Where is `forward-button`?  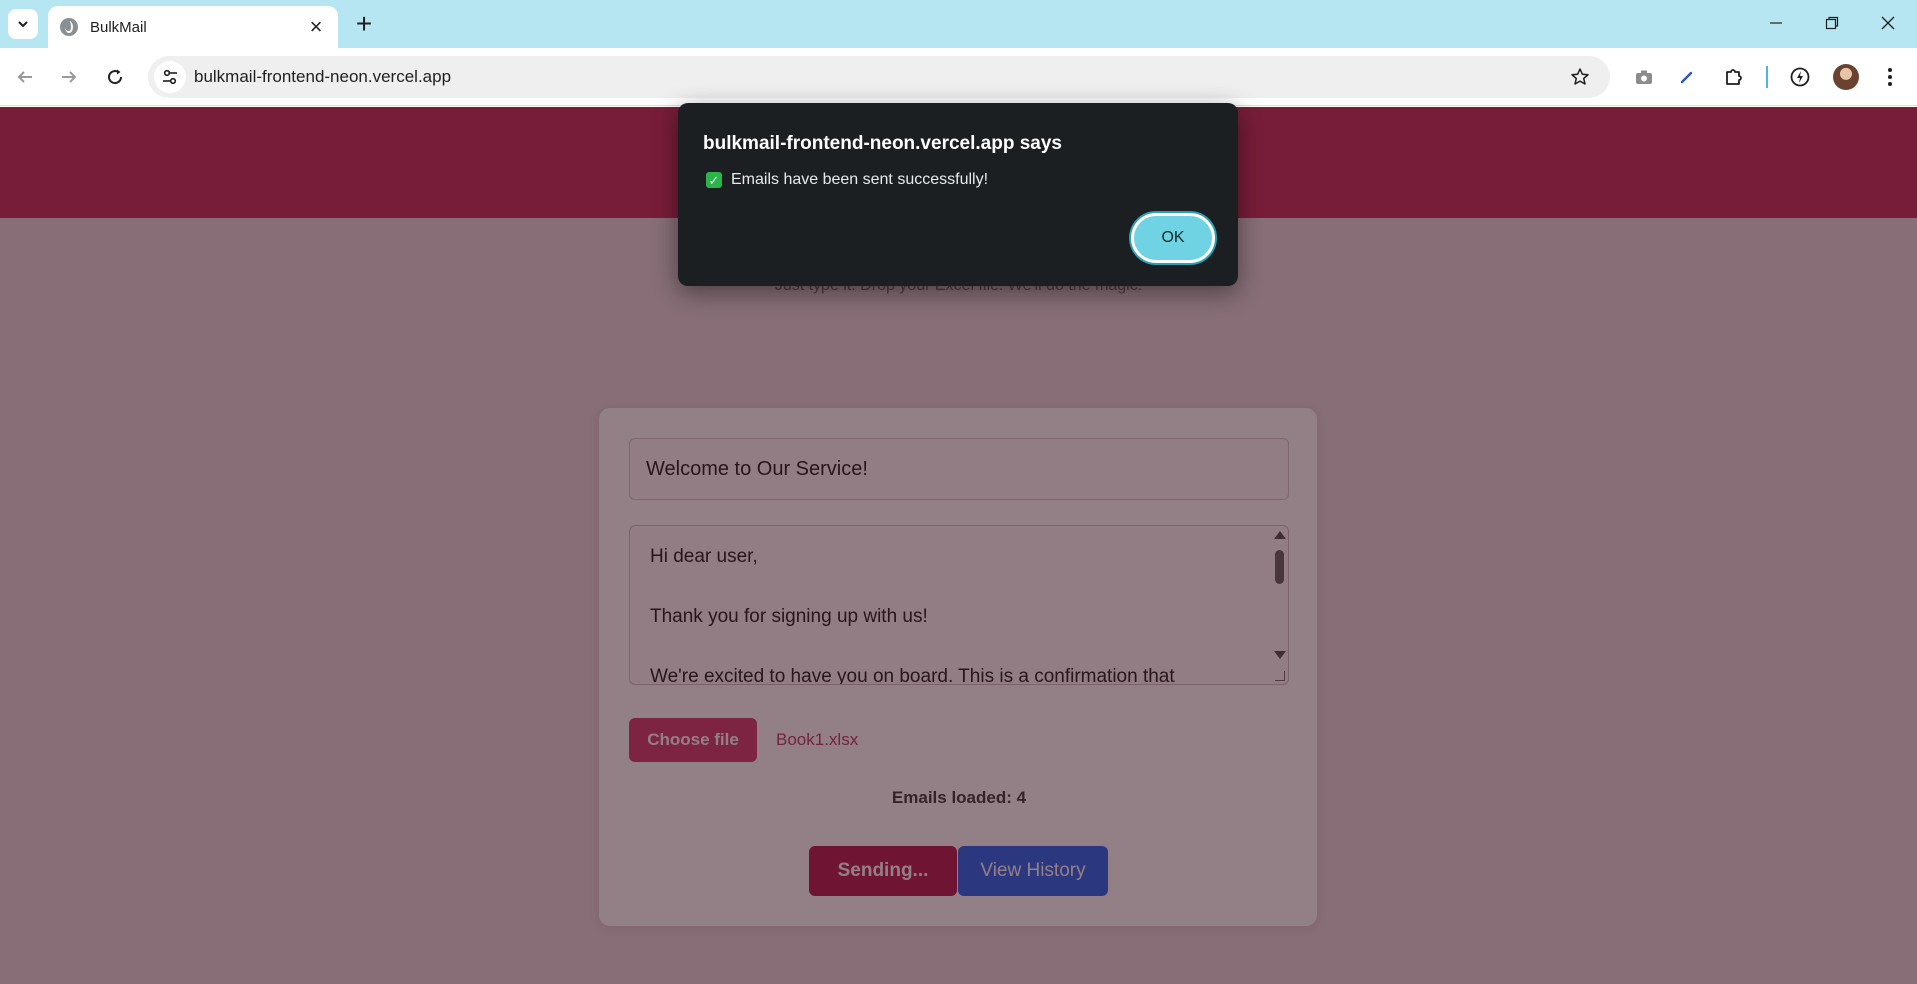 forward-button is located at coordinates (69, 77).